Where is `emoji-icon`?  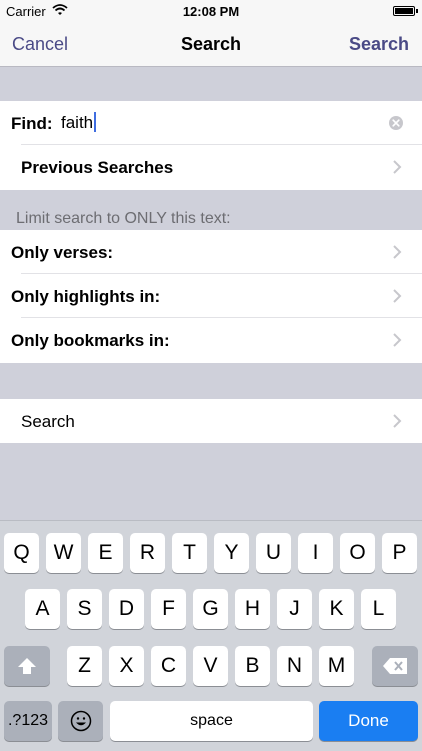 emoji-icon is located at coordinates (80, 721).